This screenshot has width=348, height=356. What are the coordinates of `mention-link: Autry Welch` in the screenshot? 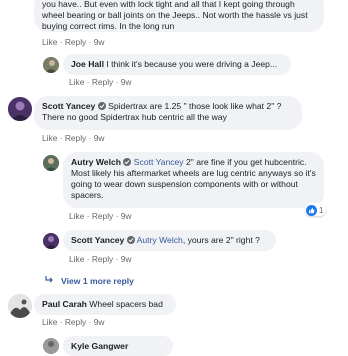 It's located at (160, 240).